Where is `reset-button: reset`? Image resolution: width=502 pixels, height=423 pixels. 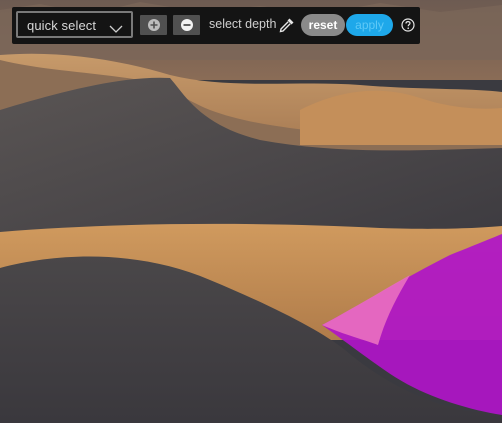 reset-button: reset is located at coordinates (323, 25).